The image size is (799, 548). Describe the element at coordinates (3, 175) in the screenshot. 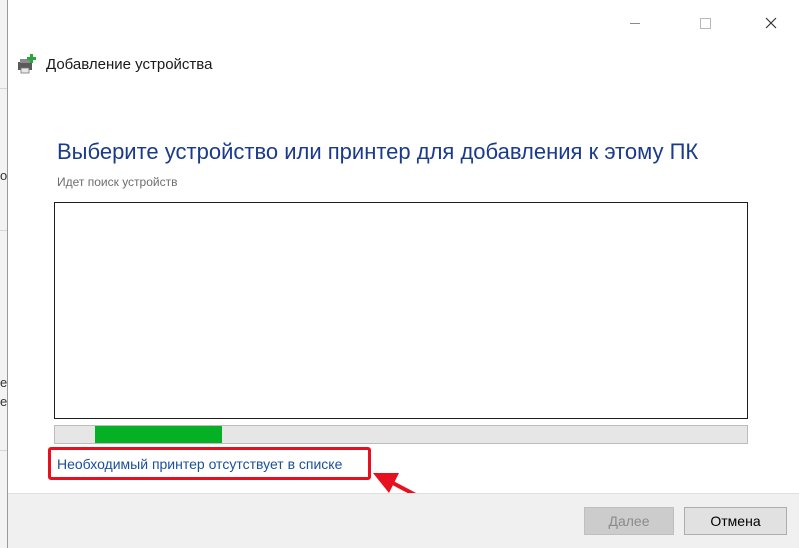

I see `background-text-fragment: о` at that location.